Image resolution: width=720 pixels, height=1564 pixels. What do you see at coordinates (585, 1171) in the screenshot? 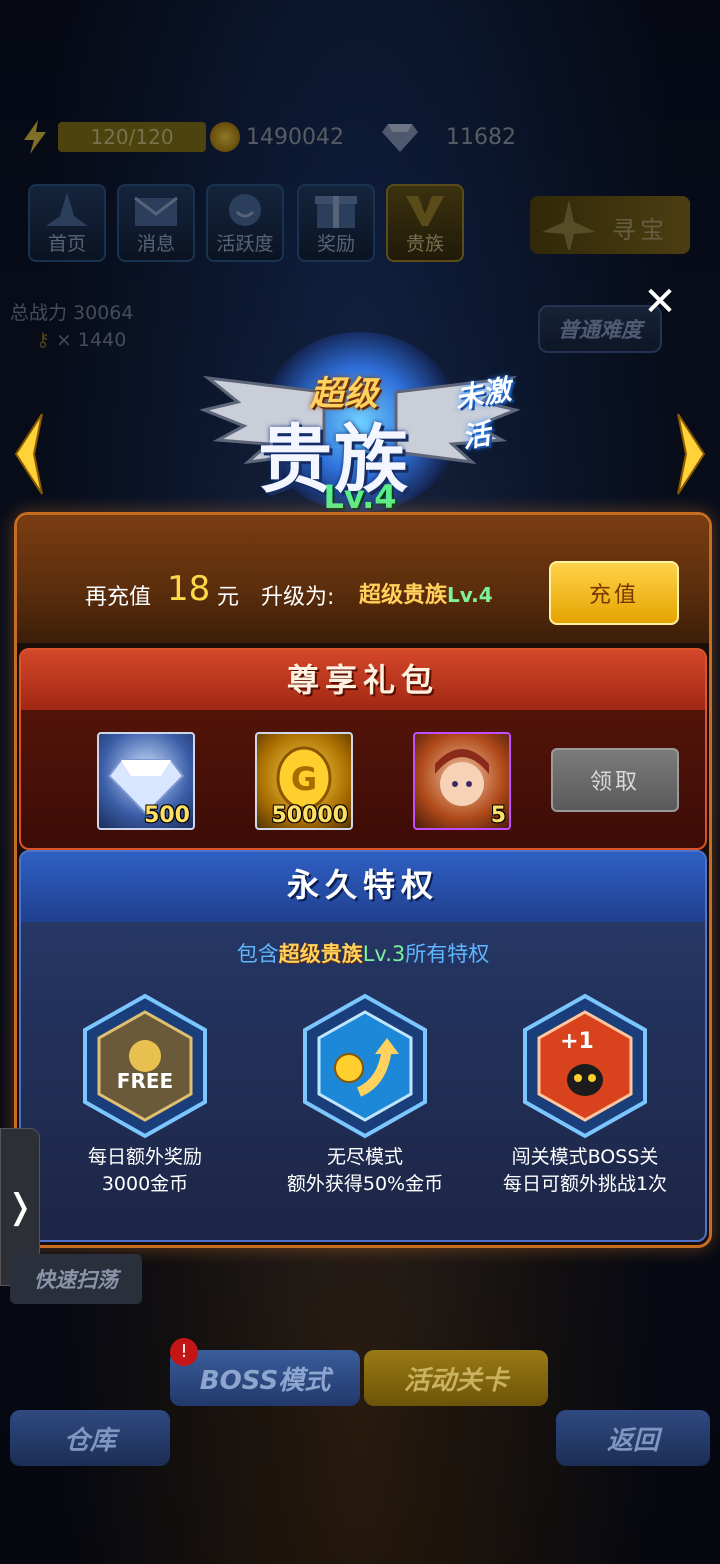
I see `benefit-boss-challenge: 闯关模式BOSS关 每日可额外挑战1次` at bounding box center [585, 1171].